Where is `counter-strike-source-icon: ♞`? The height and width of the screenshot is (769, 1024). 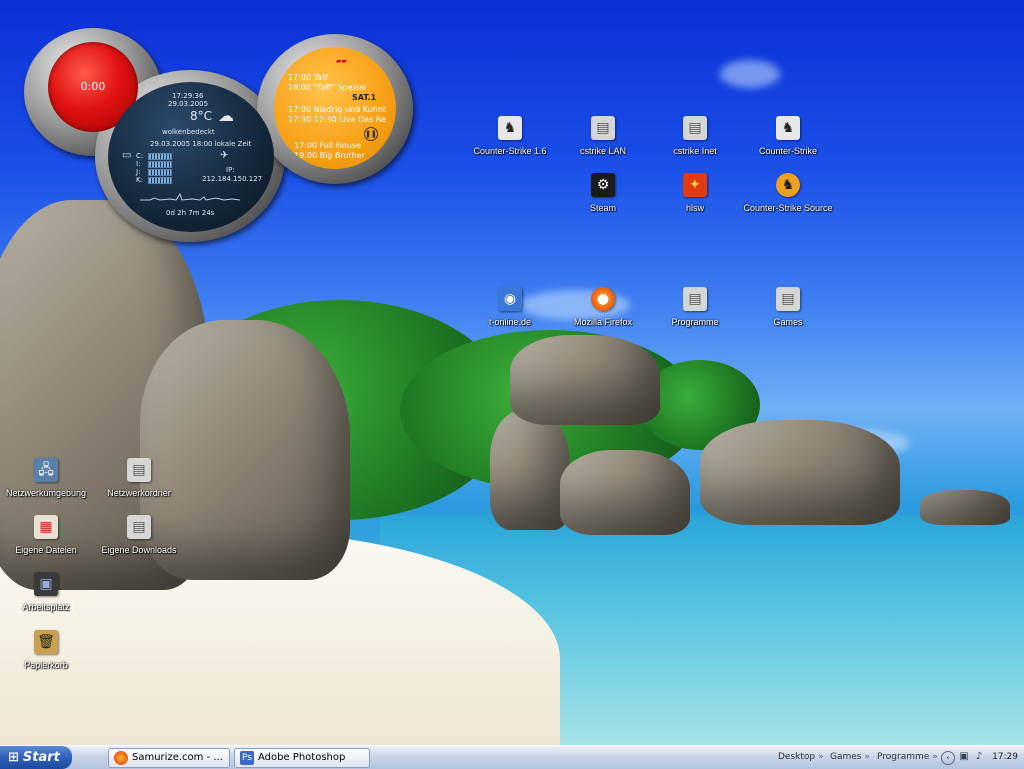
counter-strike-source-icon: ♞ is located at coordinates (788, 185).